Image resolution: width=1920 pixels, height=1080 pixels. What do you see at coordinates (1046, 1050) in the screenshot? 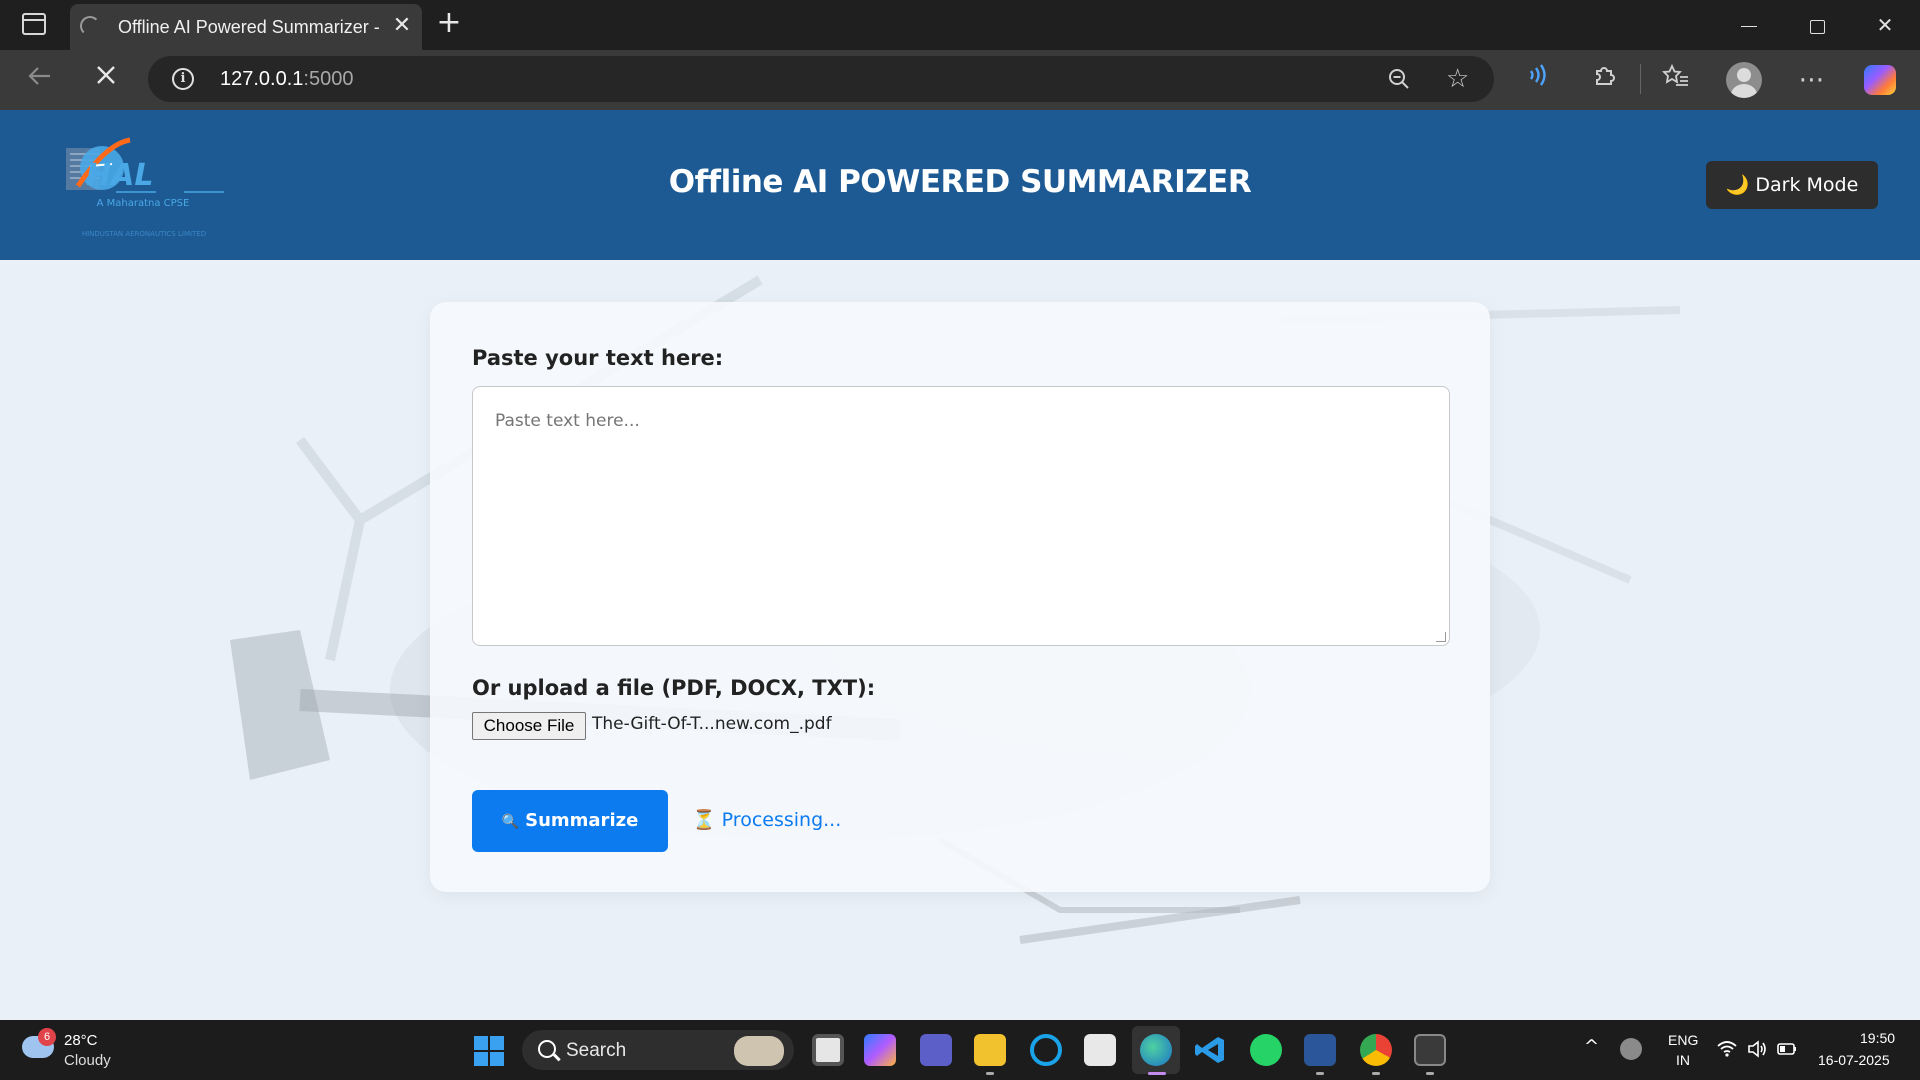
I see `cortana-icon` at bounding box center [1046, 1050].